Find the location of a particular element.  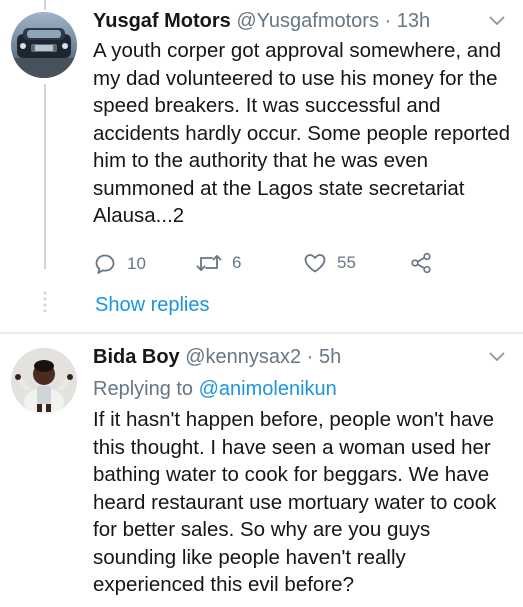

retweet-button: 6 is located at coordinates (218, 263).